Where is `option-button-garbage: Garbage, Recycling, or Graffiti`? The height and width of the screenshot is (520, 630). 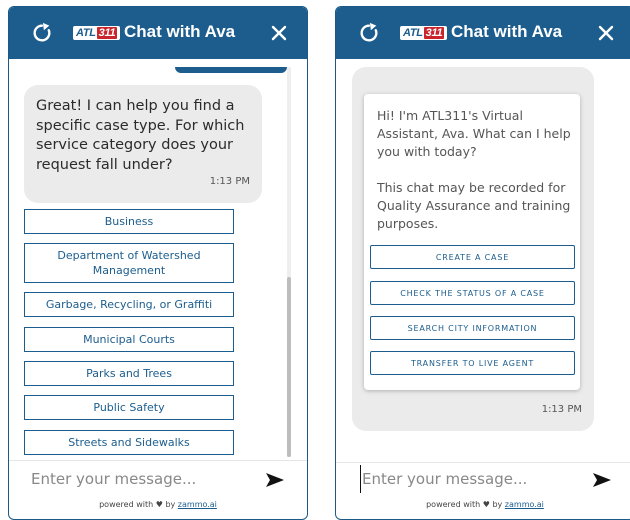
option-button-garbage: Garbage, Recycling, or Graffiti is located at coordinates (129, 304).